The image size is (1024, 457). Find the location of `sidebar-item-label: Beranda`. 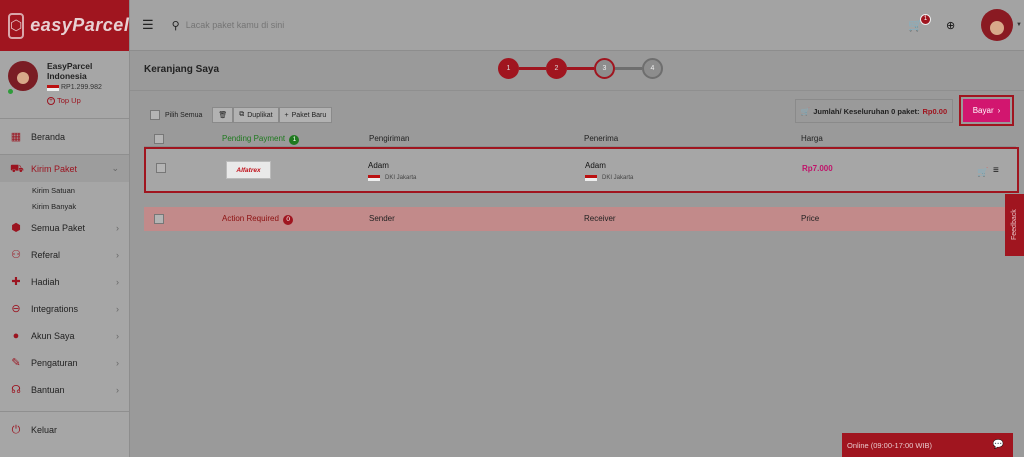

sidebar-item-label: Beranda is located at coordinates (48, 136).